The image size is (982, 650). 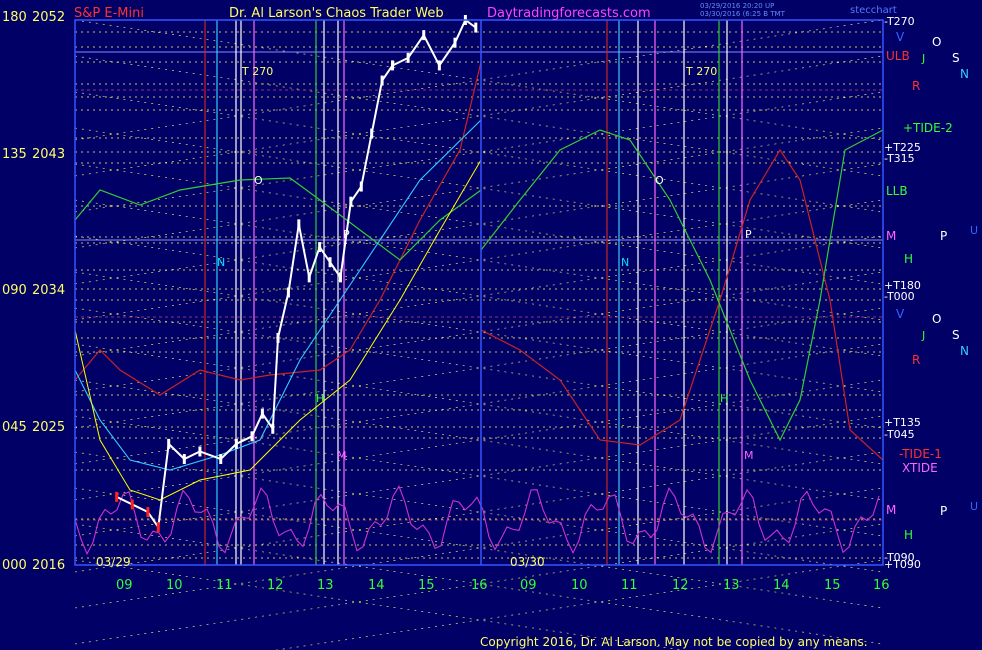 I want to click on date-label: 03/30, so click(x=527, y=562).